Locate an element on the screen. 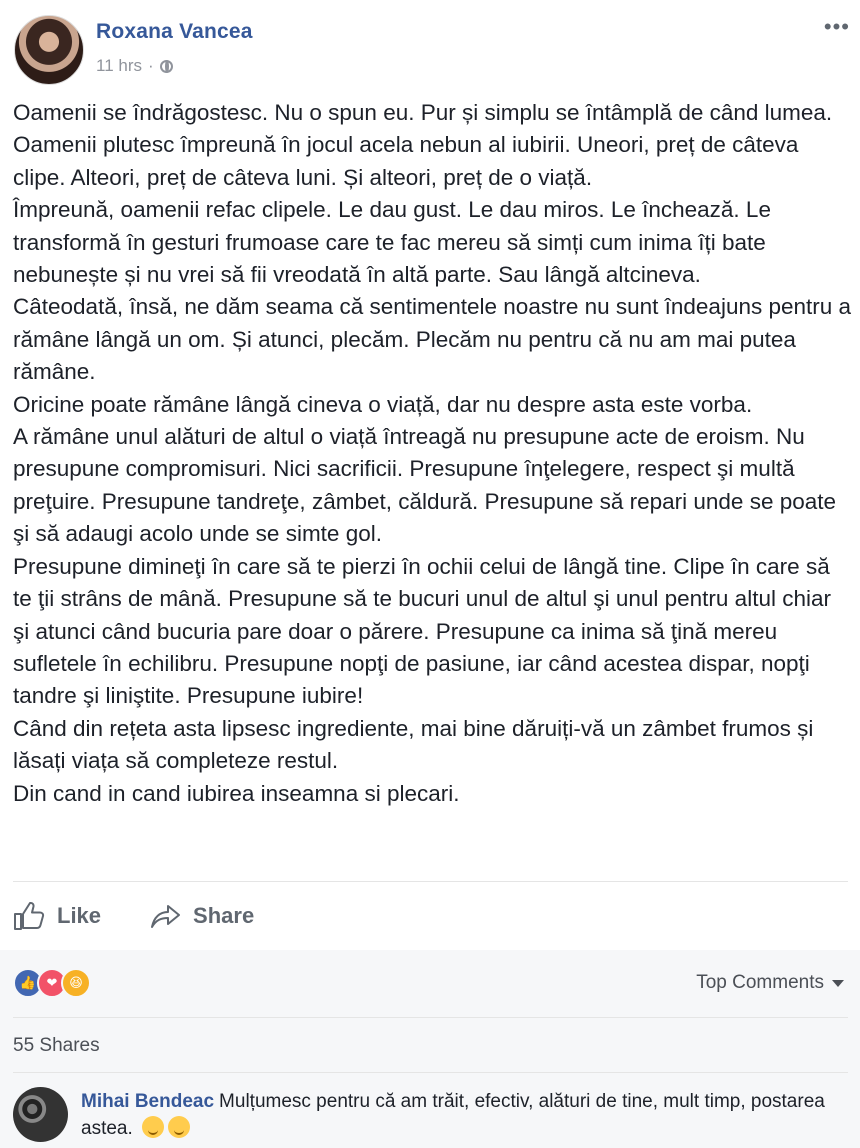 This screenshot has width=860, height=1148. share-button: Share is located at coordinates (201, 916).